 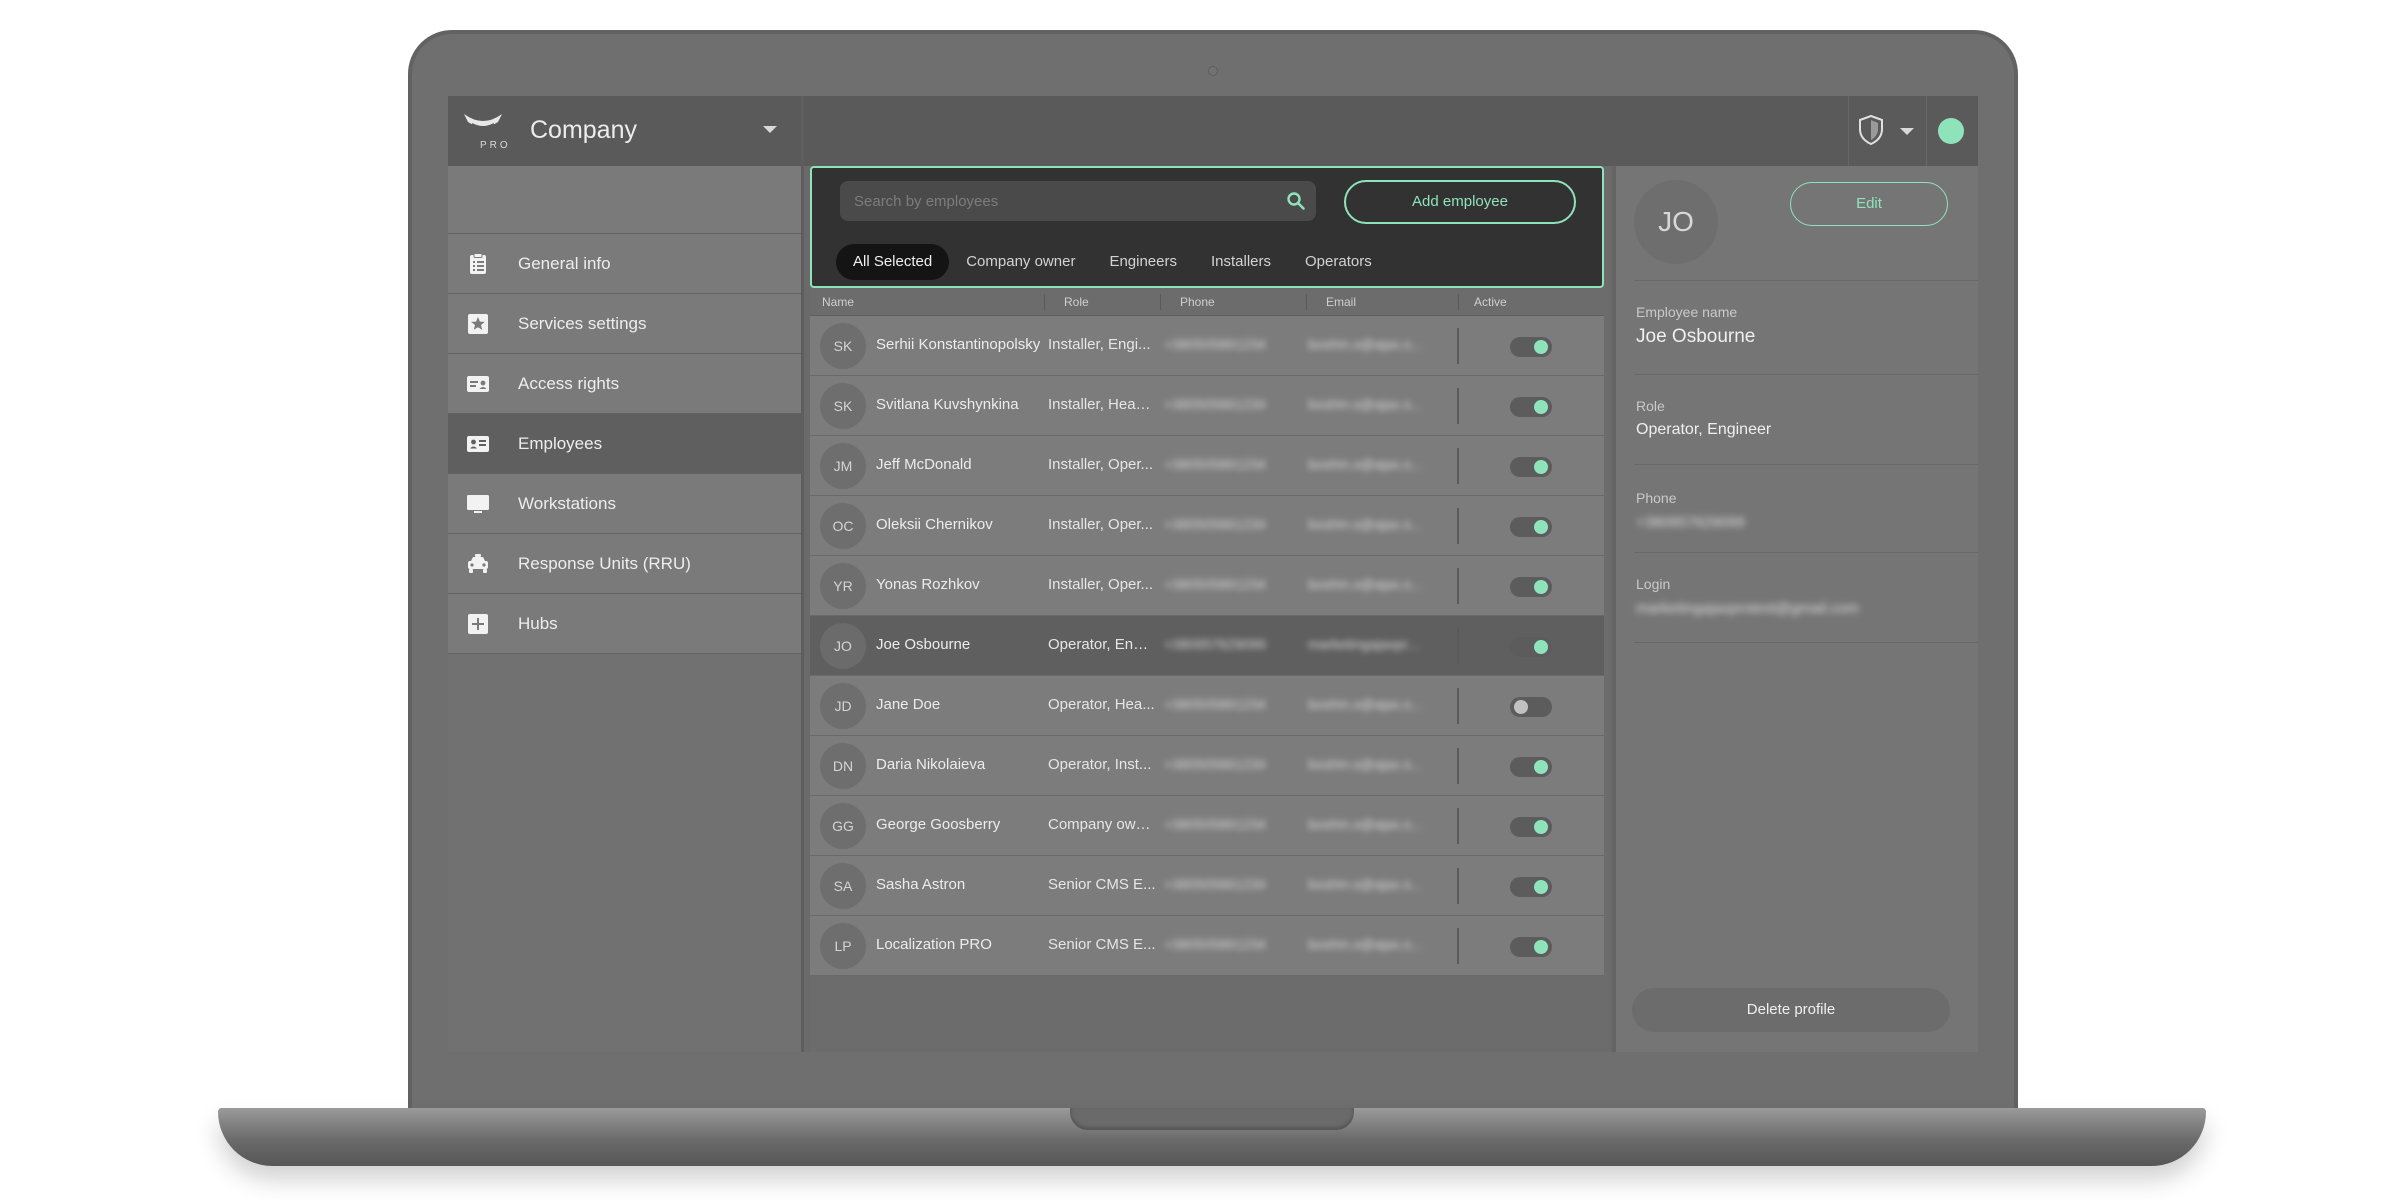 I want to click on employee-name-value: Joe Osbourne, so click(x=1696, y=336).